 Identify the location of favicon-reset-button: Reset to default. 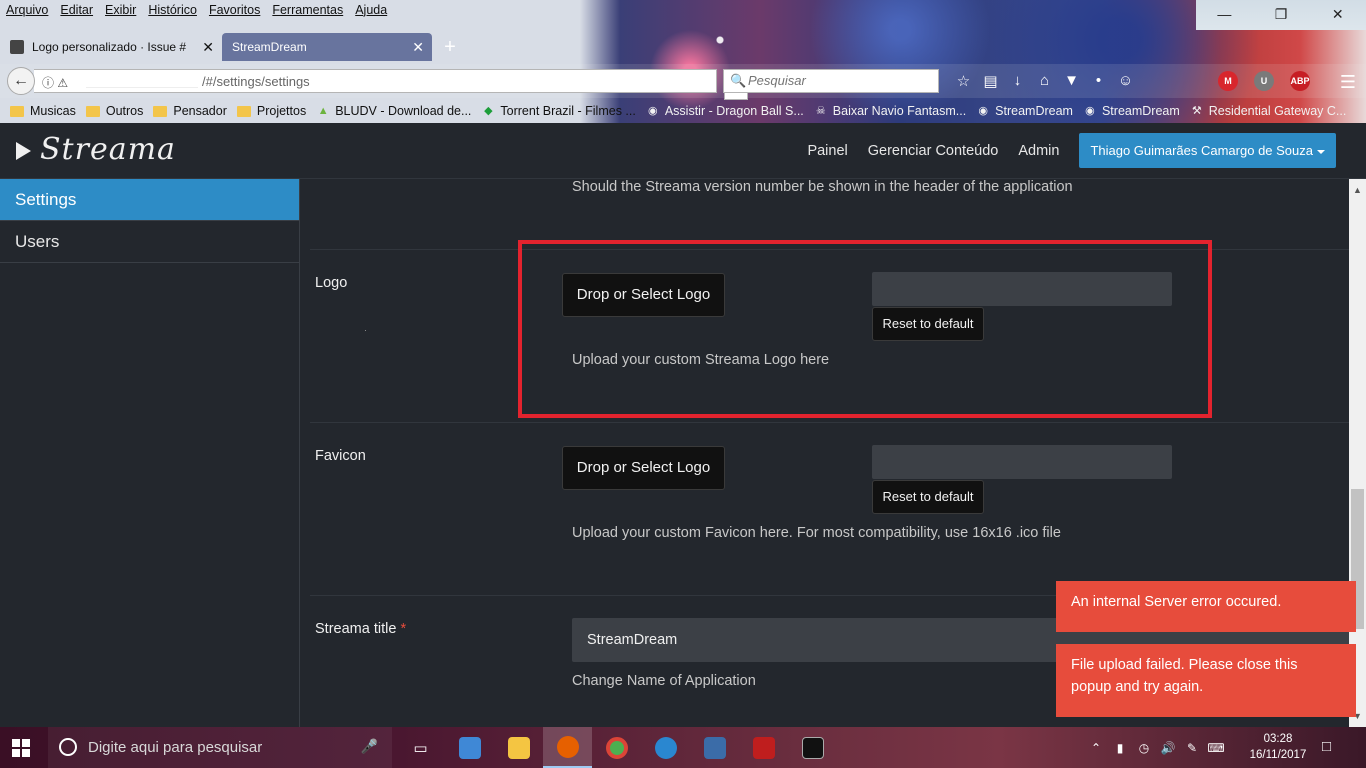
(928, 497).